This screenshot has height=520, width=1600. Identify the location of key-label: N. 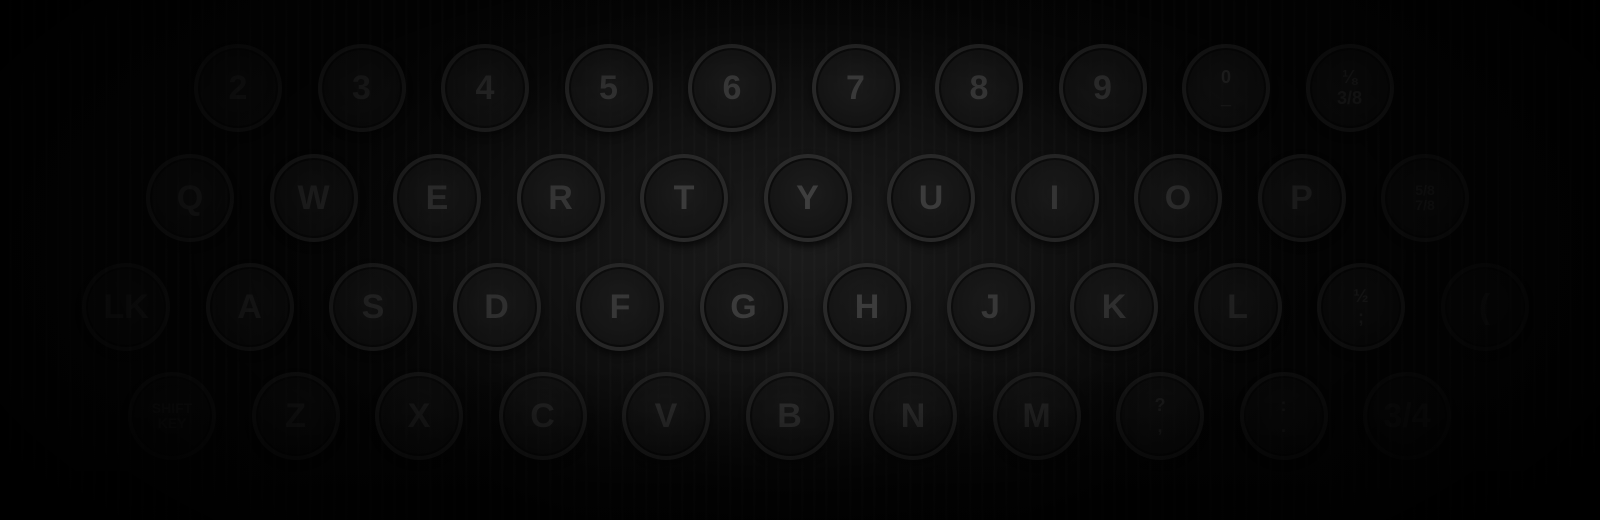
(913, 416).